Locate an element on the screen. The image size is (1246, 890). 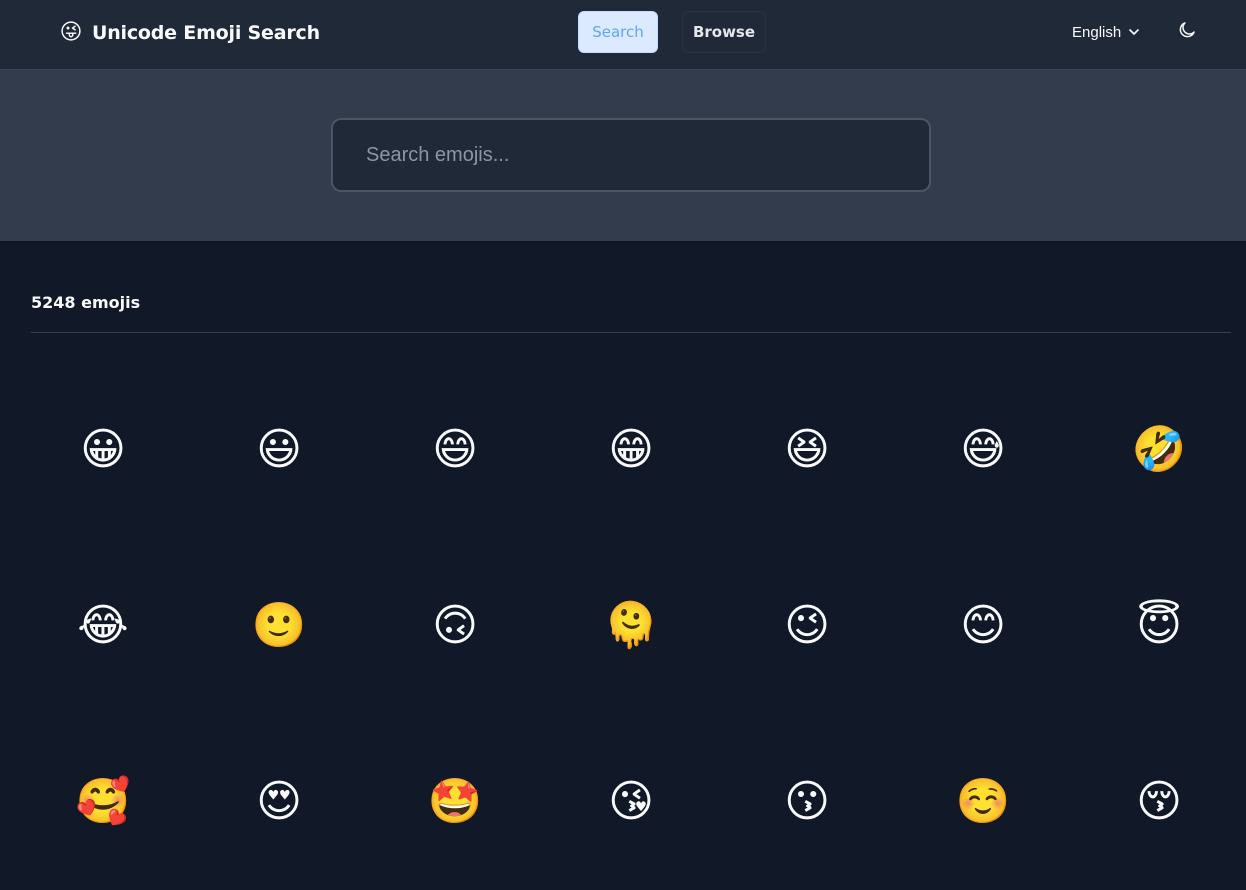
emoji-cell: 🤩 is located at coordinates (455, 802).